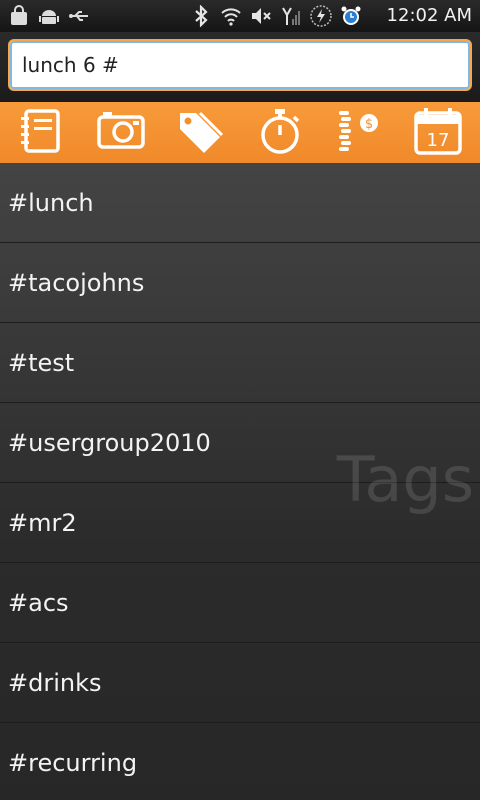 The image size is (480, 800). I want to click on alarm-icon, so click(351, 16).